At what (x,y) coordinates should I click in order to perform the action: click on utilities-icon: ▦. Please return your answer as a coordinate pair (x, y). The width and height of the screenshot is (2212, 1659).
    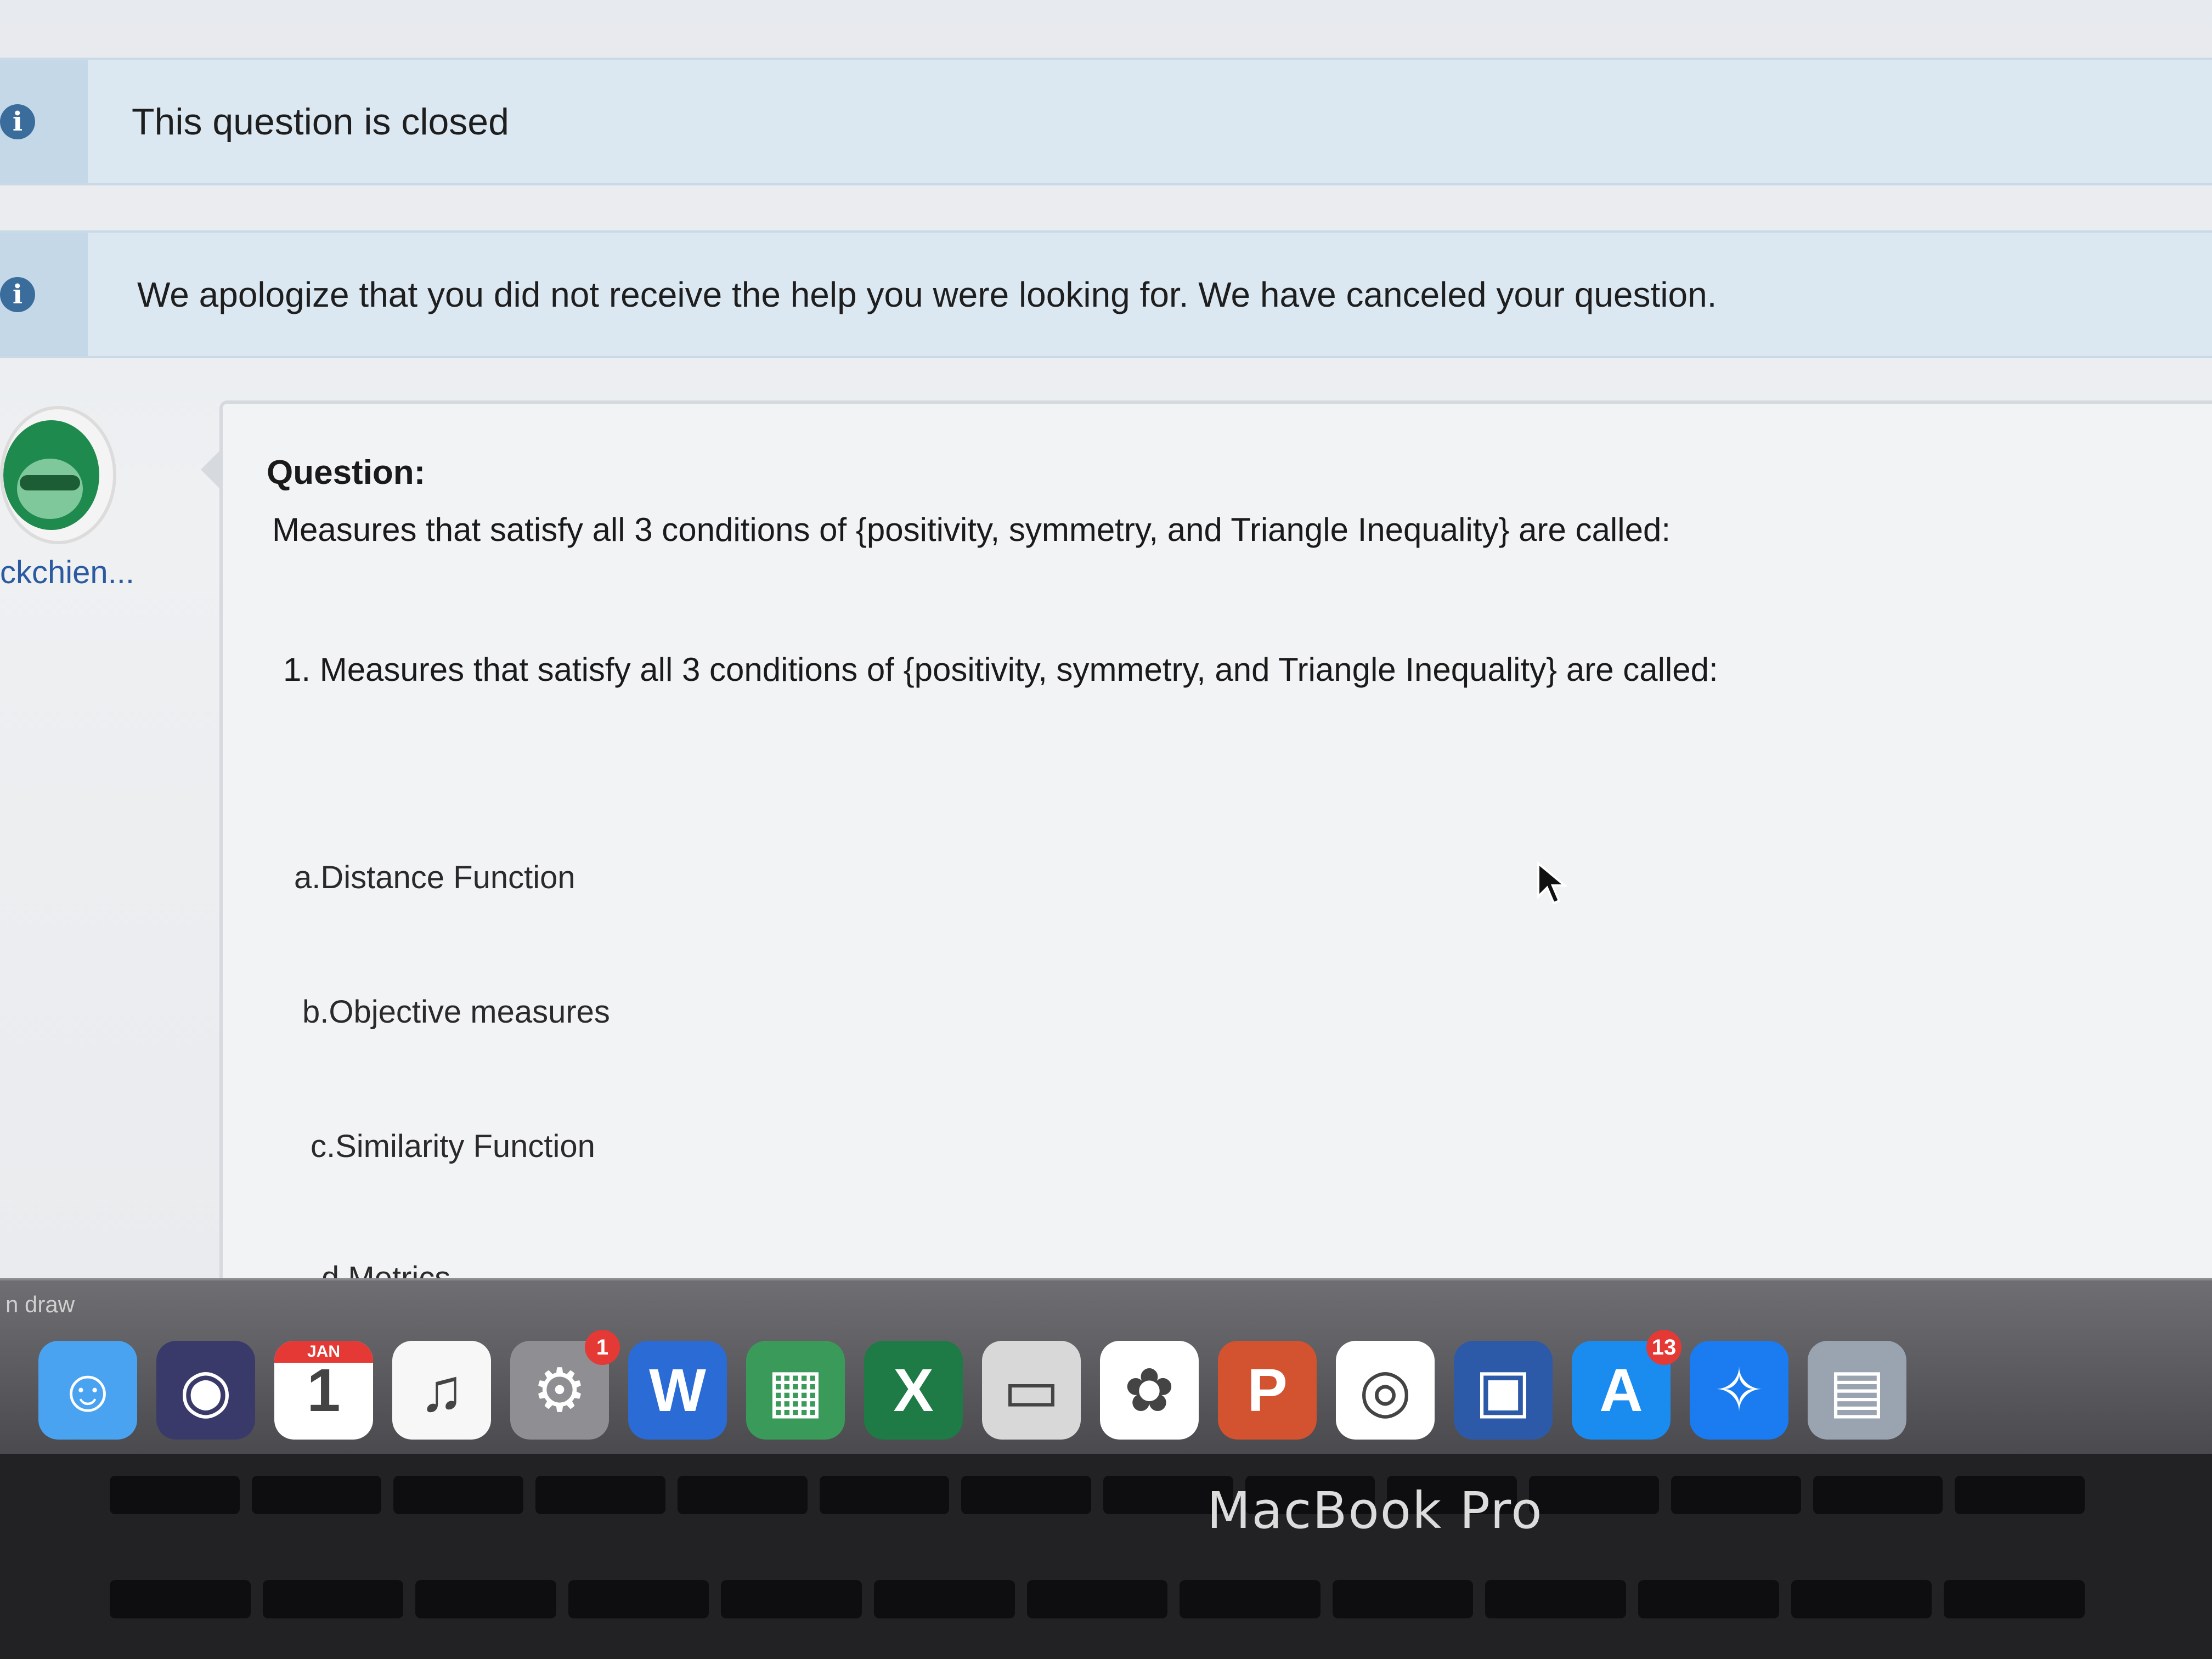
    Looking at the image, I should click on (795, 1390).